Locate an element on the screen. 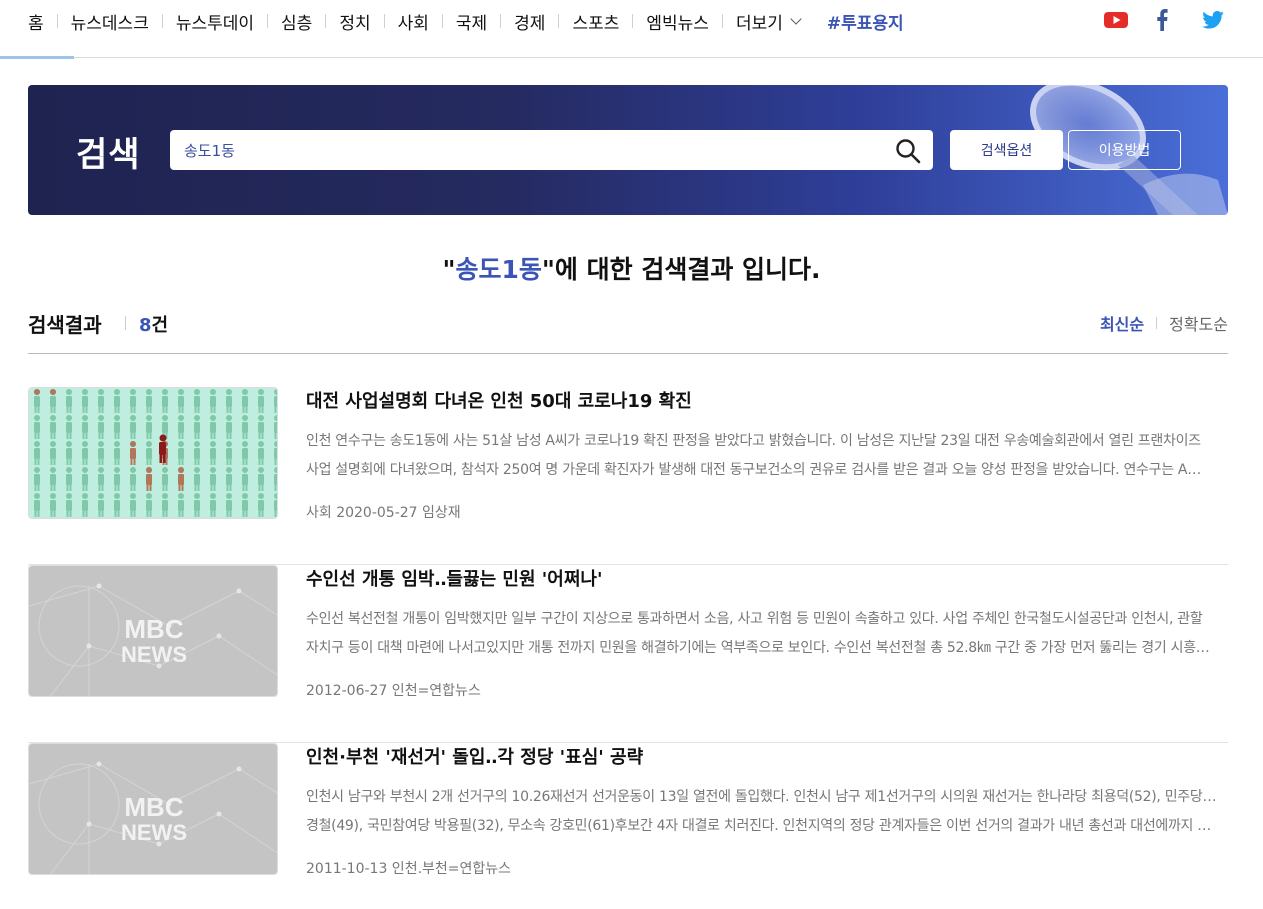  result-message-suffix: "에 대한 검색결과 입니다. is located at coordinates (681, 269).